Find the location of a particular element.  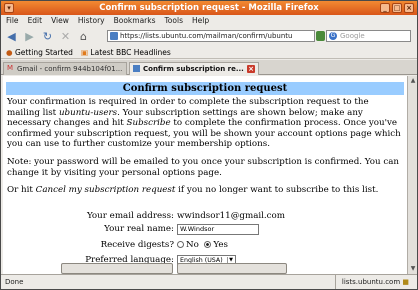

bookmark-label: Latest BBC Headlines is located at coordinates (130, 52).